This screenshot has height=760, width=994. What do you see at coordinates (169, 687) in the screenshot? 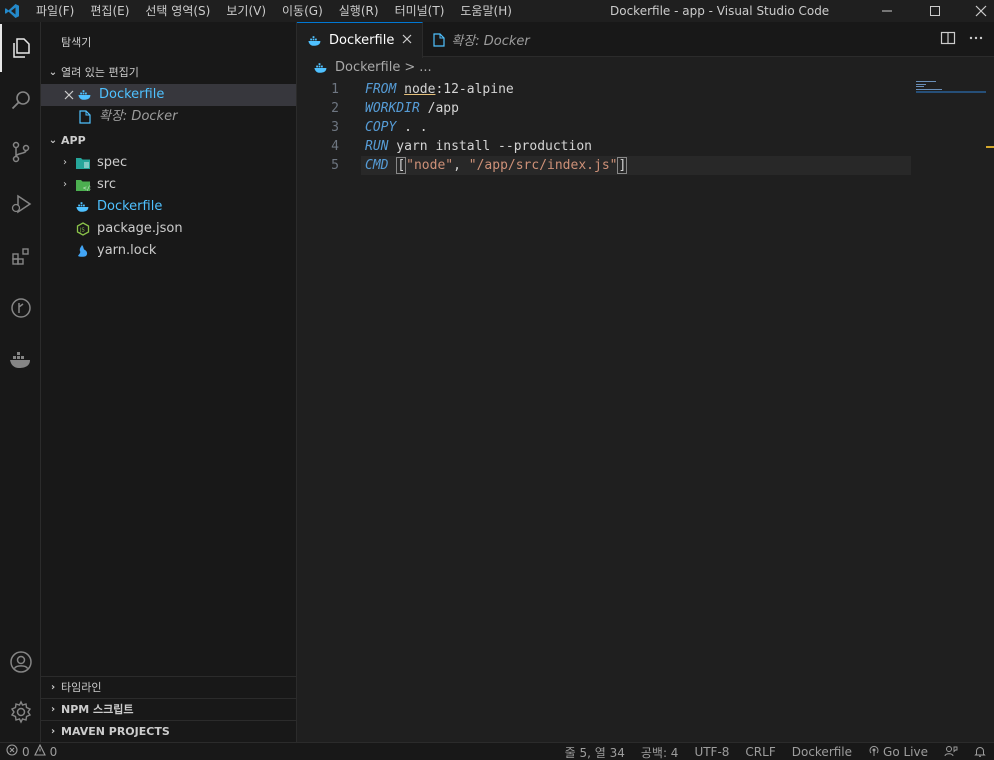
I see `timeline-header: › 타임라인` at bounding box center [169, 687].